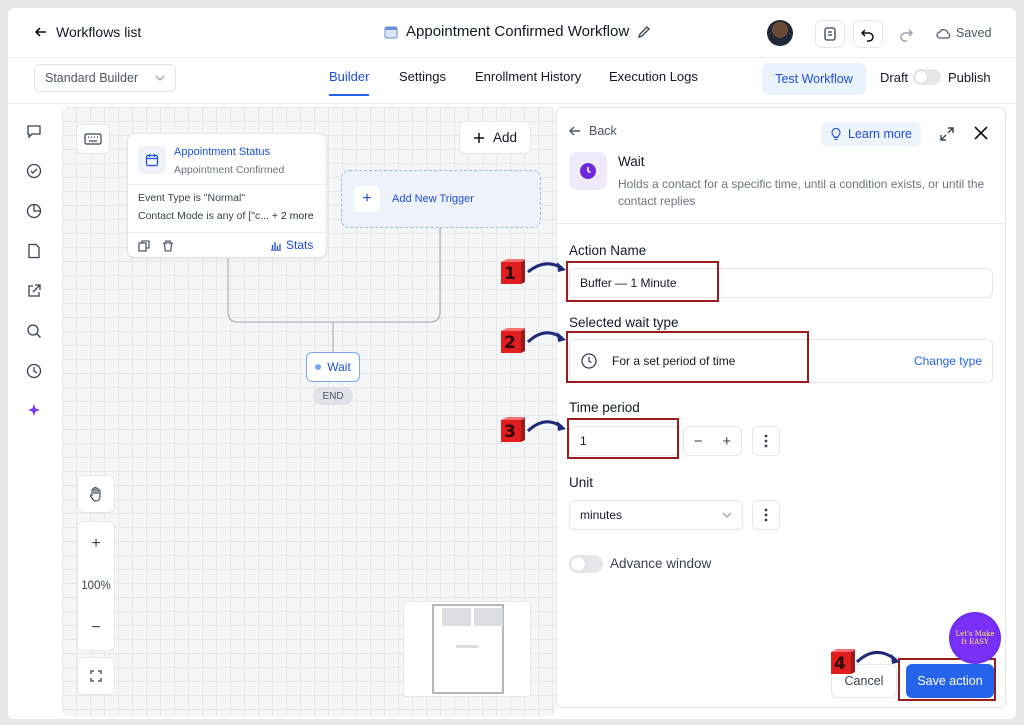 The height and width of the screenshot is (725, 1024). Describe the element at coordinates (478, 137) in the screenshot. I see `plus-icon` at that location.